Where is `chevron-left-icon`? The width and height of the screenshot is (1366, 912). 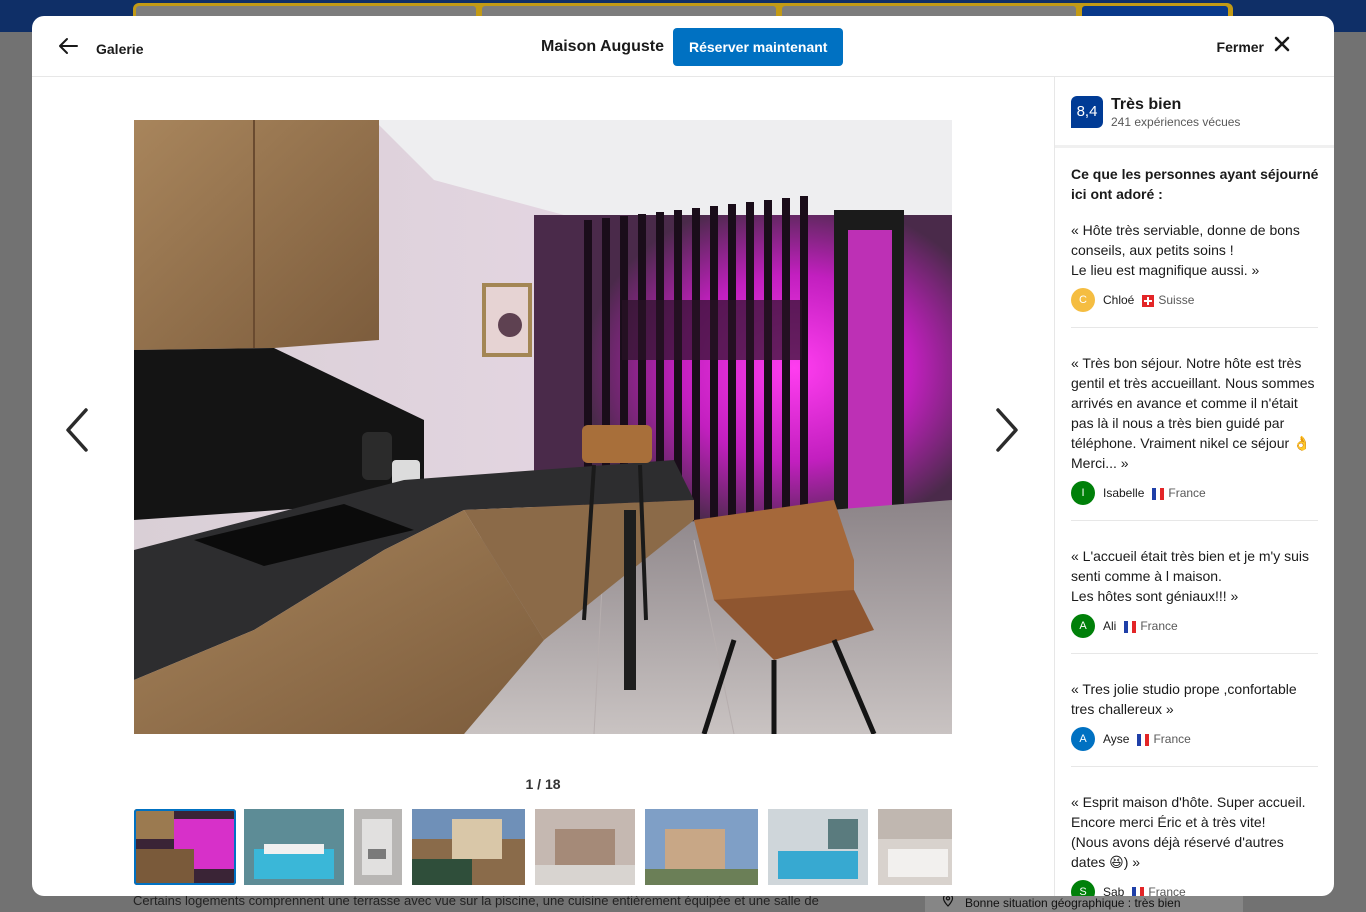
chevron-left-icon is located at coordinates (80, 434).